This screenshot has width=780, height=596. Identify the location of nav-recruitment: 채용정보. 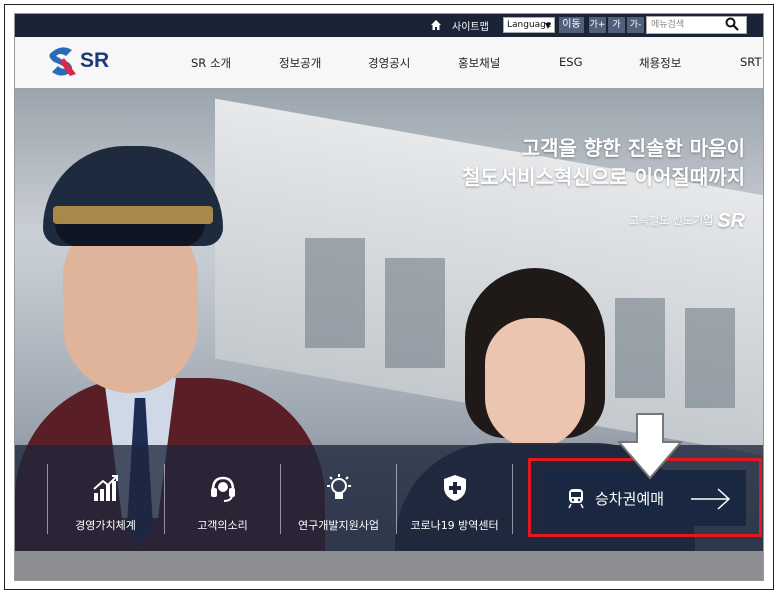
(660, 63).